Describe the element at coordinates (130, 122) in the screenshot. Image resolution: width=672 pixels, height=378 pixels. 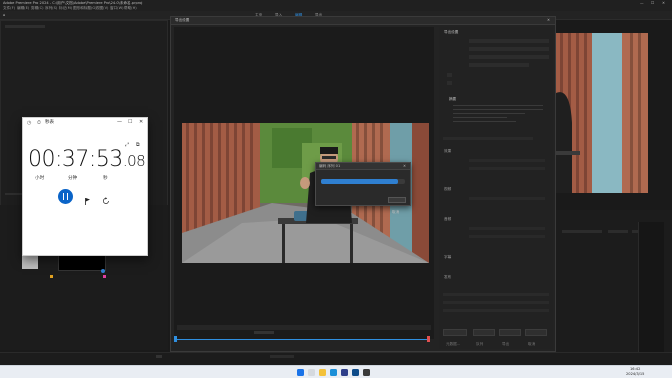
I see `window-maximize-icon: ☐` at that location.